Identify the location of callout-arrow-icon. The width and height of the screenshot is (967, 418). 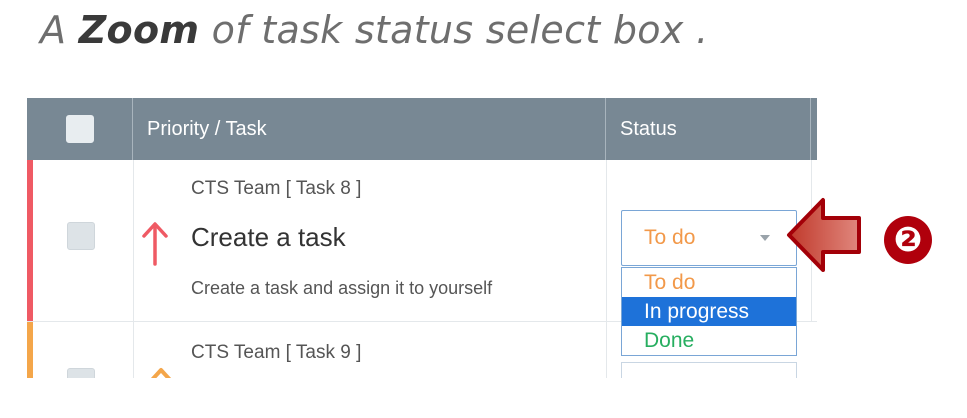
(824, 235).